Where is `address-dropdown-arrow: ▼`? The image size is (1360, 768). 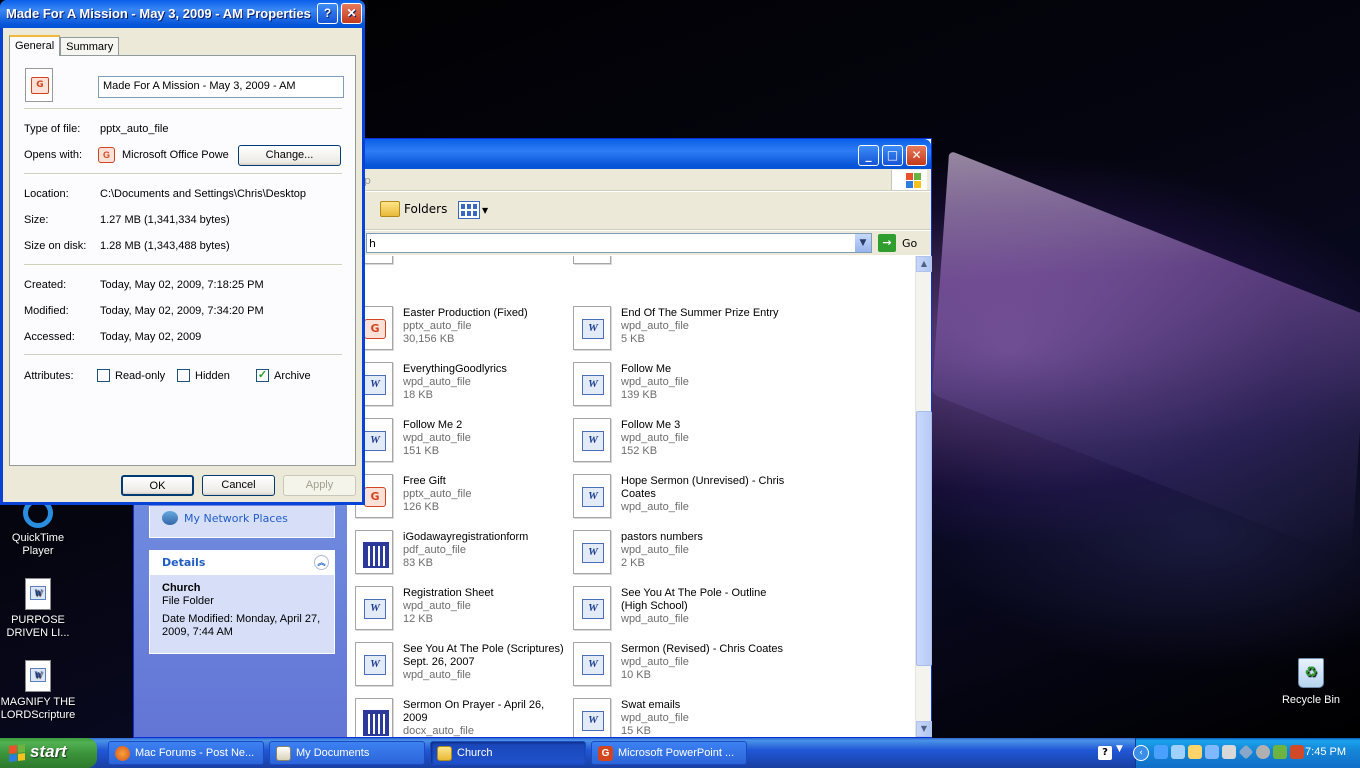 address-dropdown-arrow: ▼ is located at coordinates (863, 243).